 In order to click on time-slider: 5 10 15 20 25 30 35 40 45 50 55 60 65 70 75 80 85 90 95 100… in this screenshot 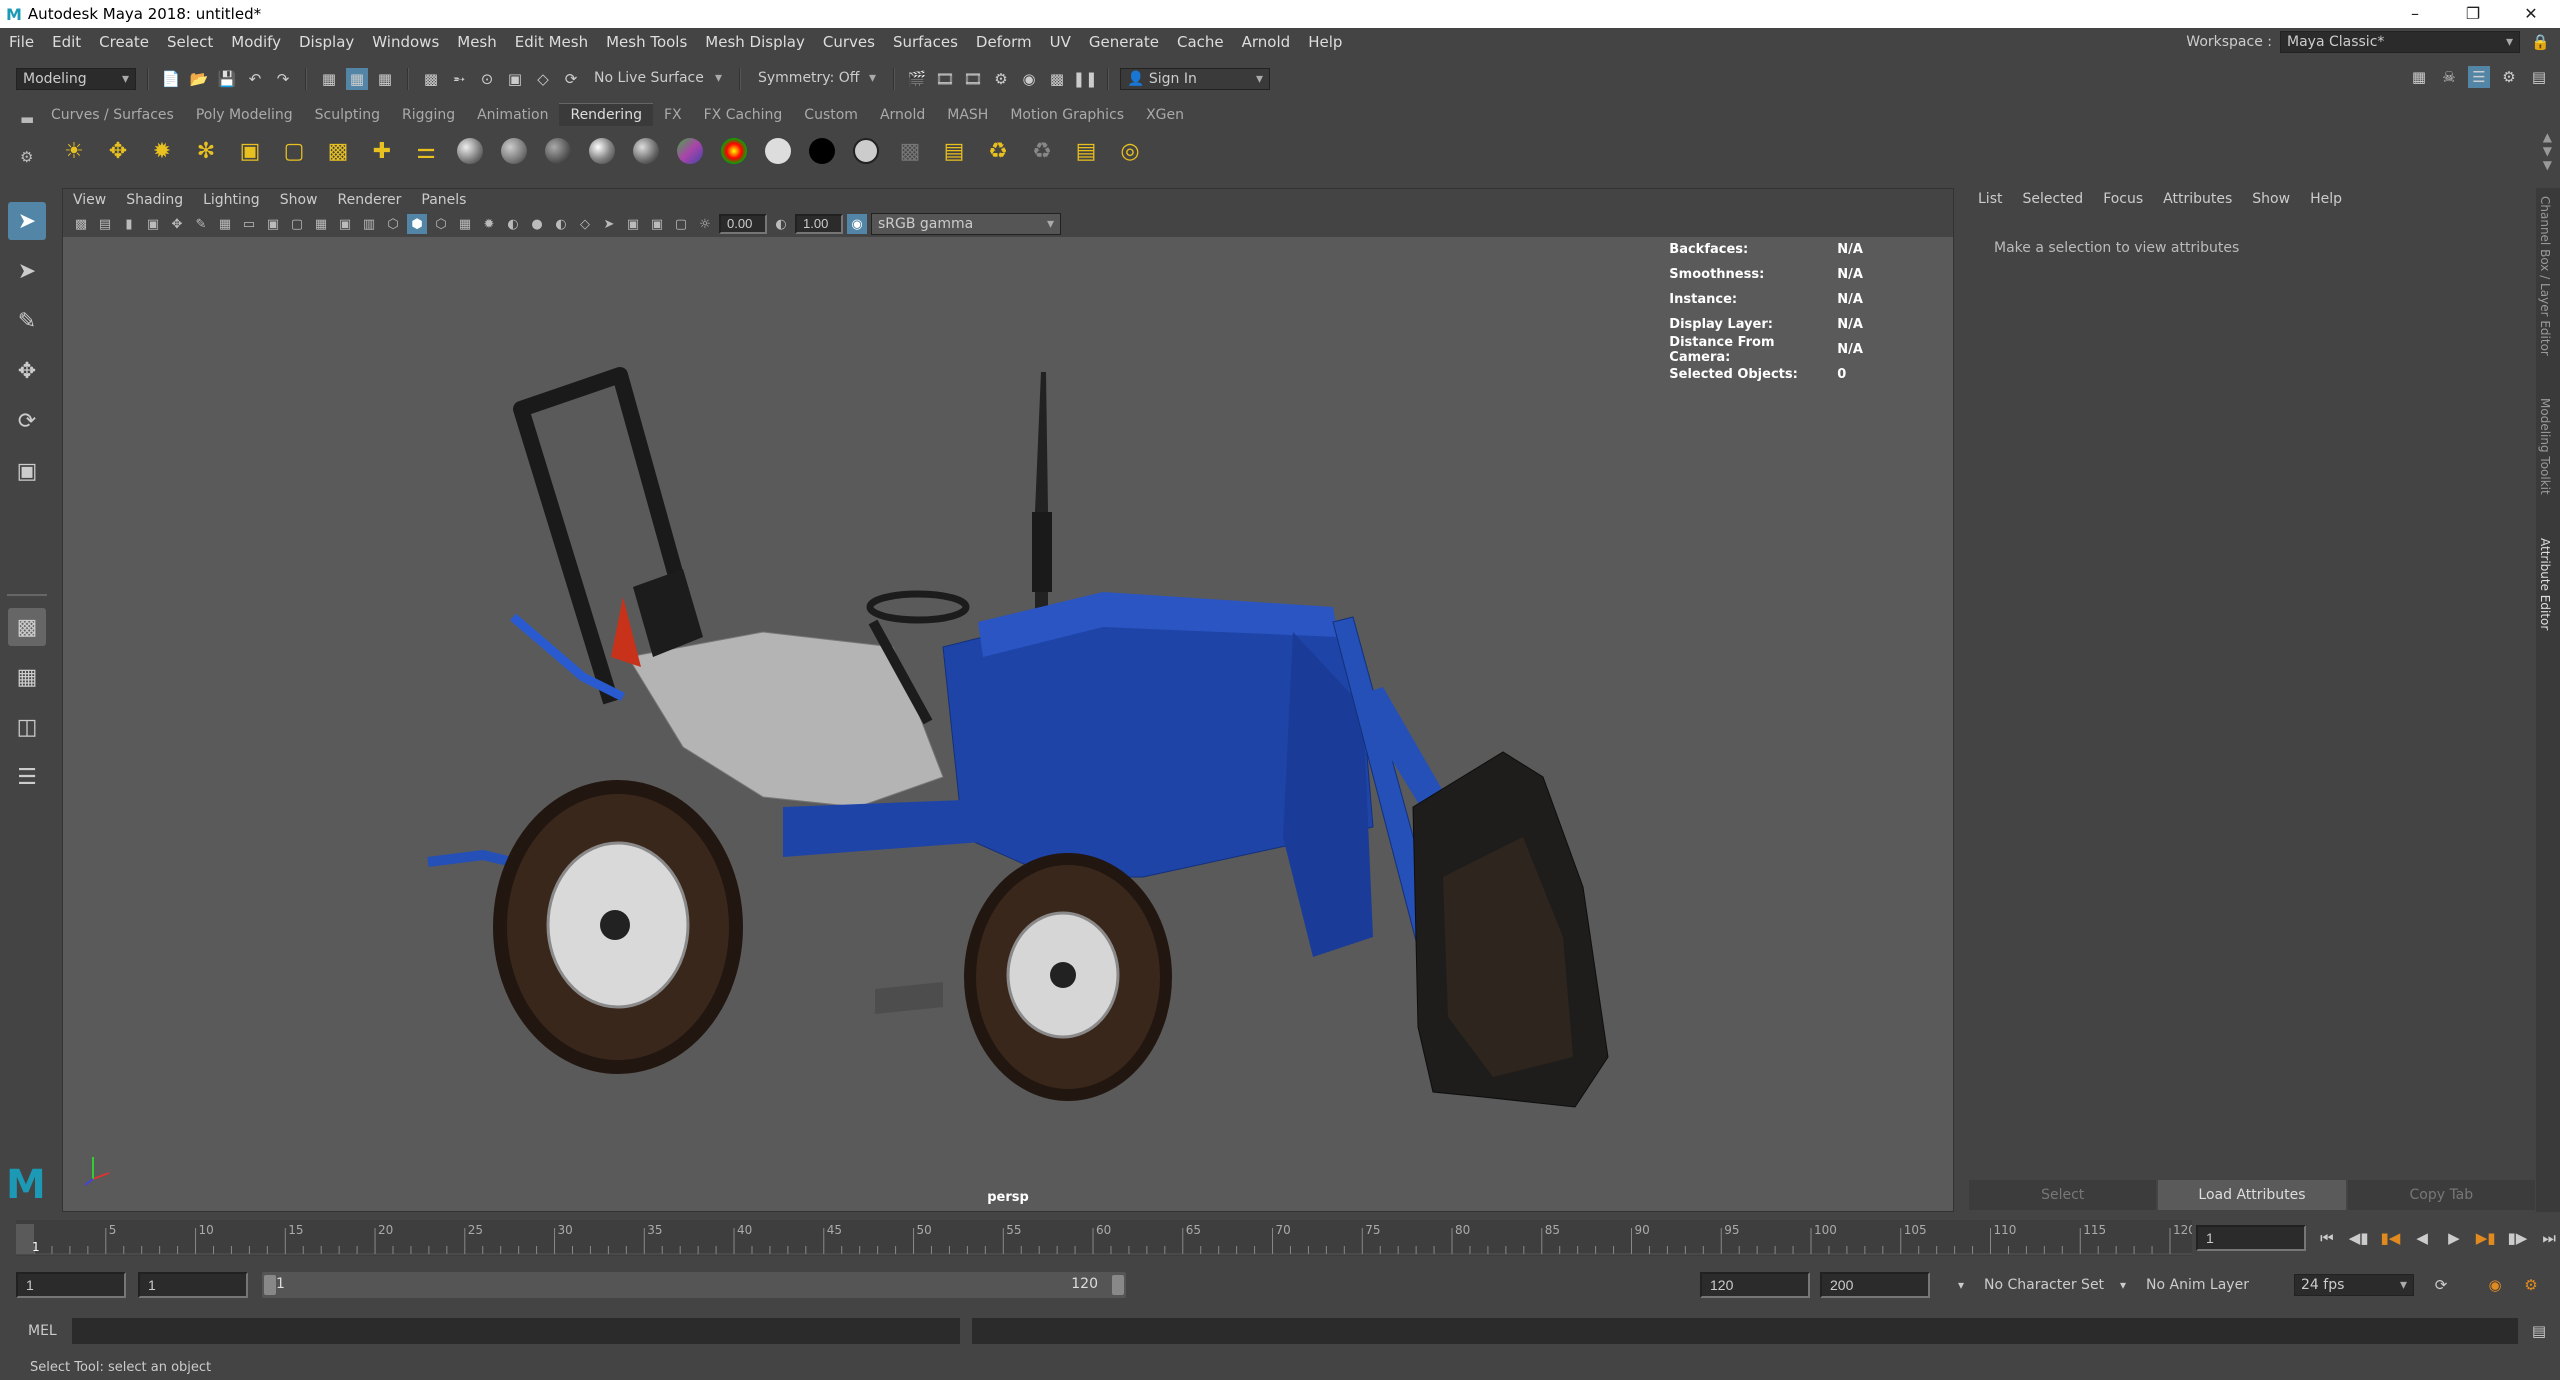, I will do `click(1106, 1238)`.